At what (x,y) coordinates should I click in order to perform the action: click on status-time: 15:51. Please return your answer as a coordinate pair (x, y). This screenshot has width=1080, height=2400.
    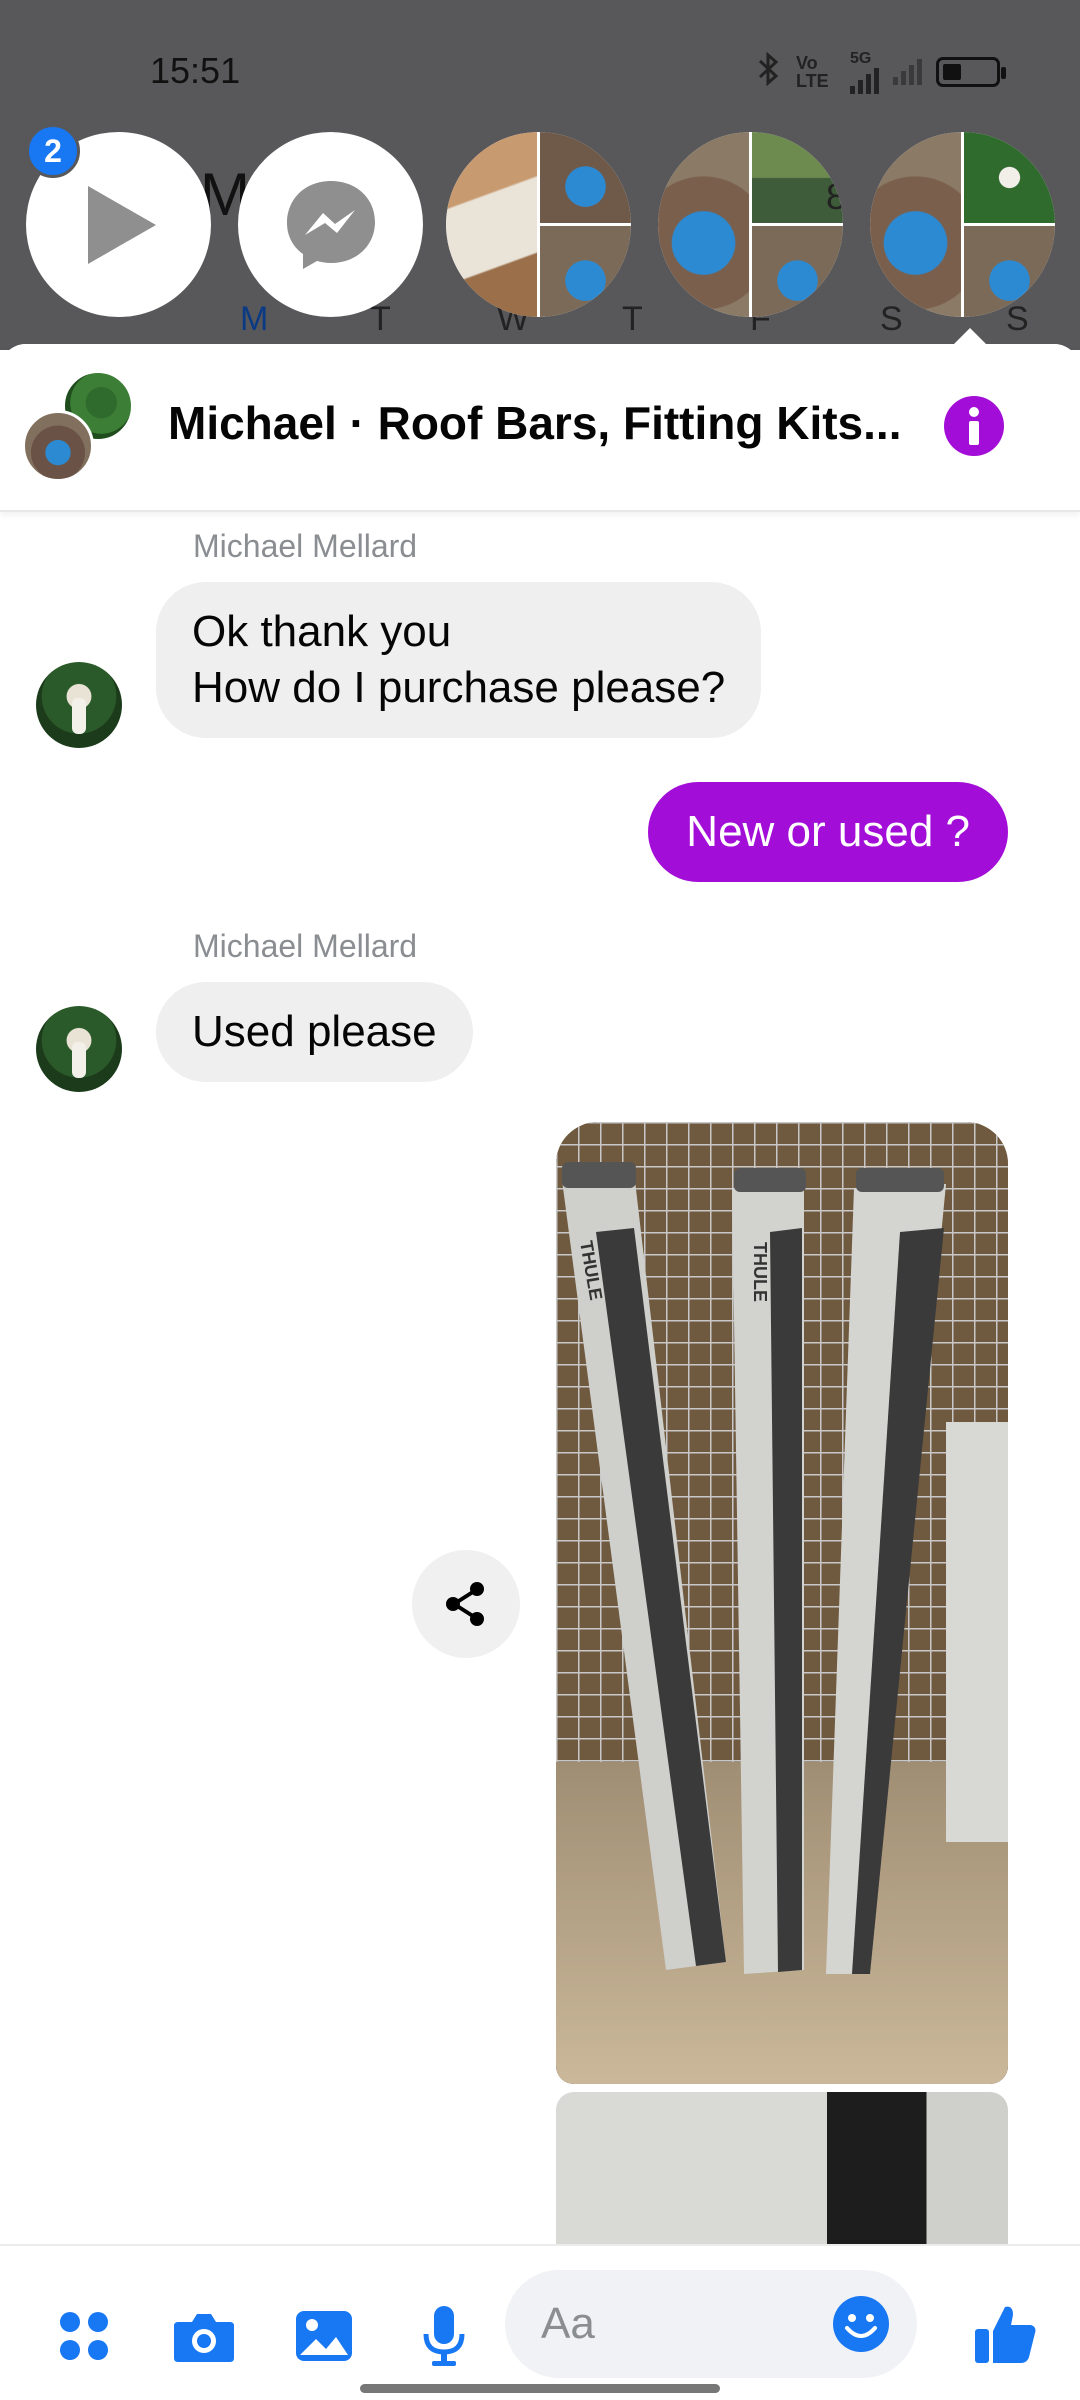
    Looking at the image, I should click on (195, 70).